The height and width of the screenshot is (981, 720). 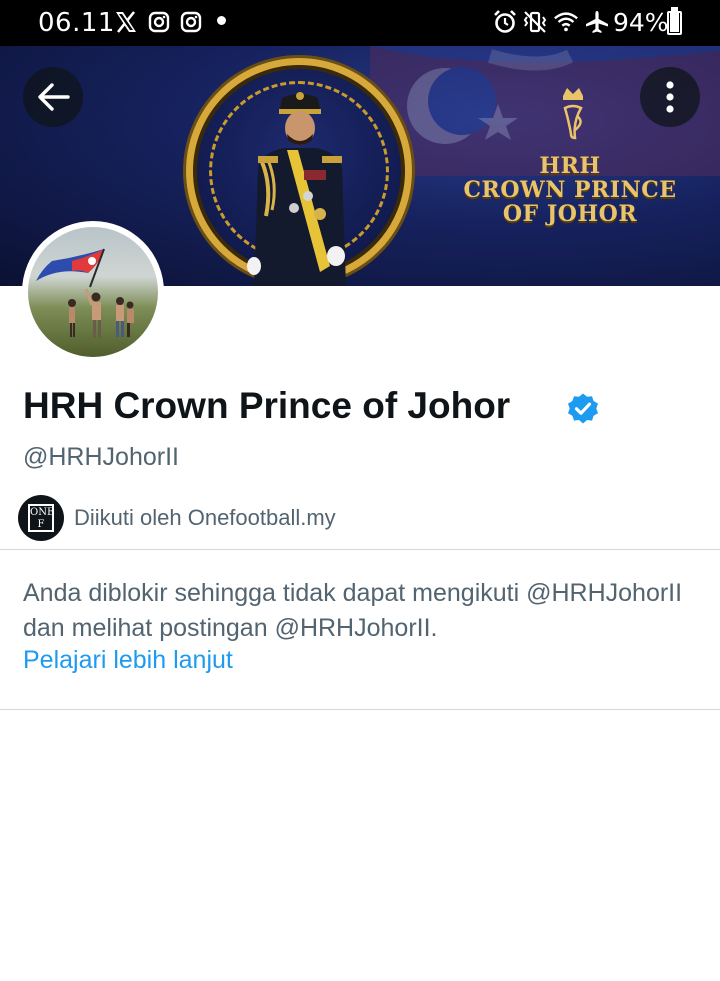 I want to click on back-button, so click(x=53, y=97).